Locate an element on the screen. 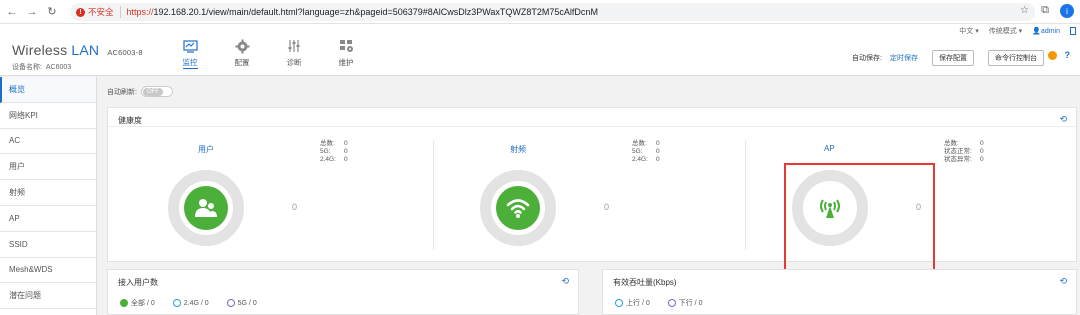 The image size is (1080, 315). bookmark-star-icon: ☆ is located at coordinates (1024, 10).